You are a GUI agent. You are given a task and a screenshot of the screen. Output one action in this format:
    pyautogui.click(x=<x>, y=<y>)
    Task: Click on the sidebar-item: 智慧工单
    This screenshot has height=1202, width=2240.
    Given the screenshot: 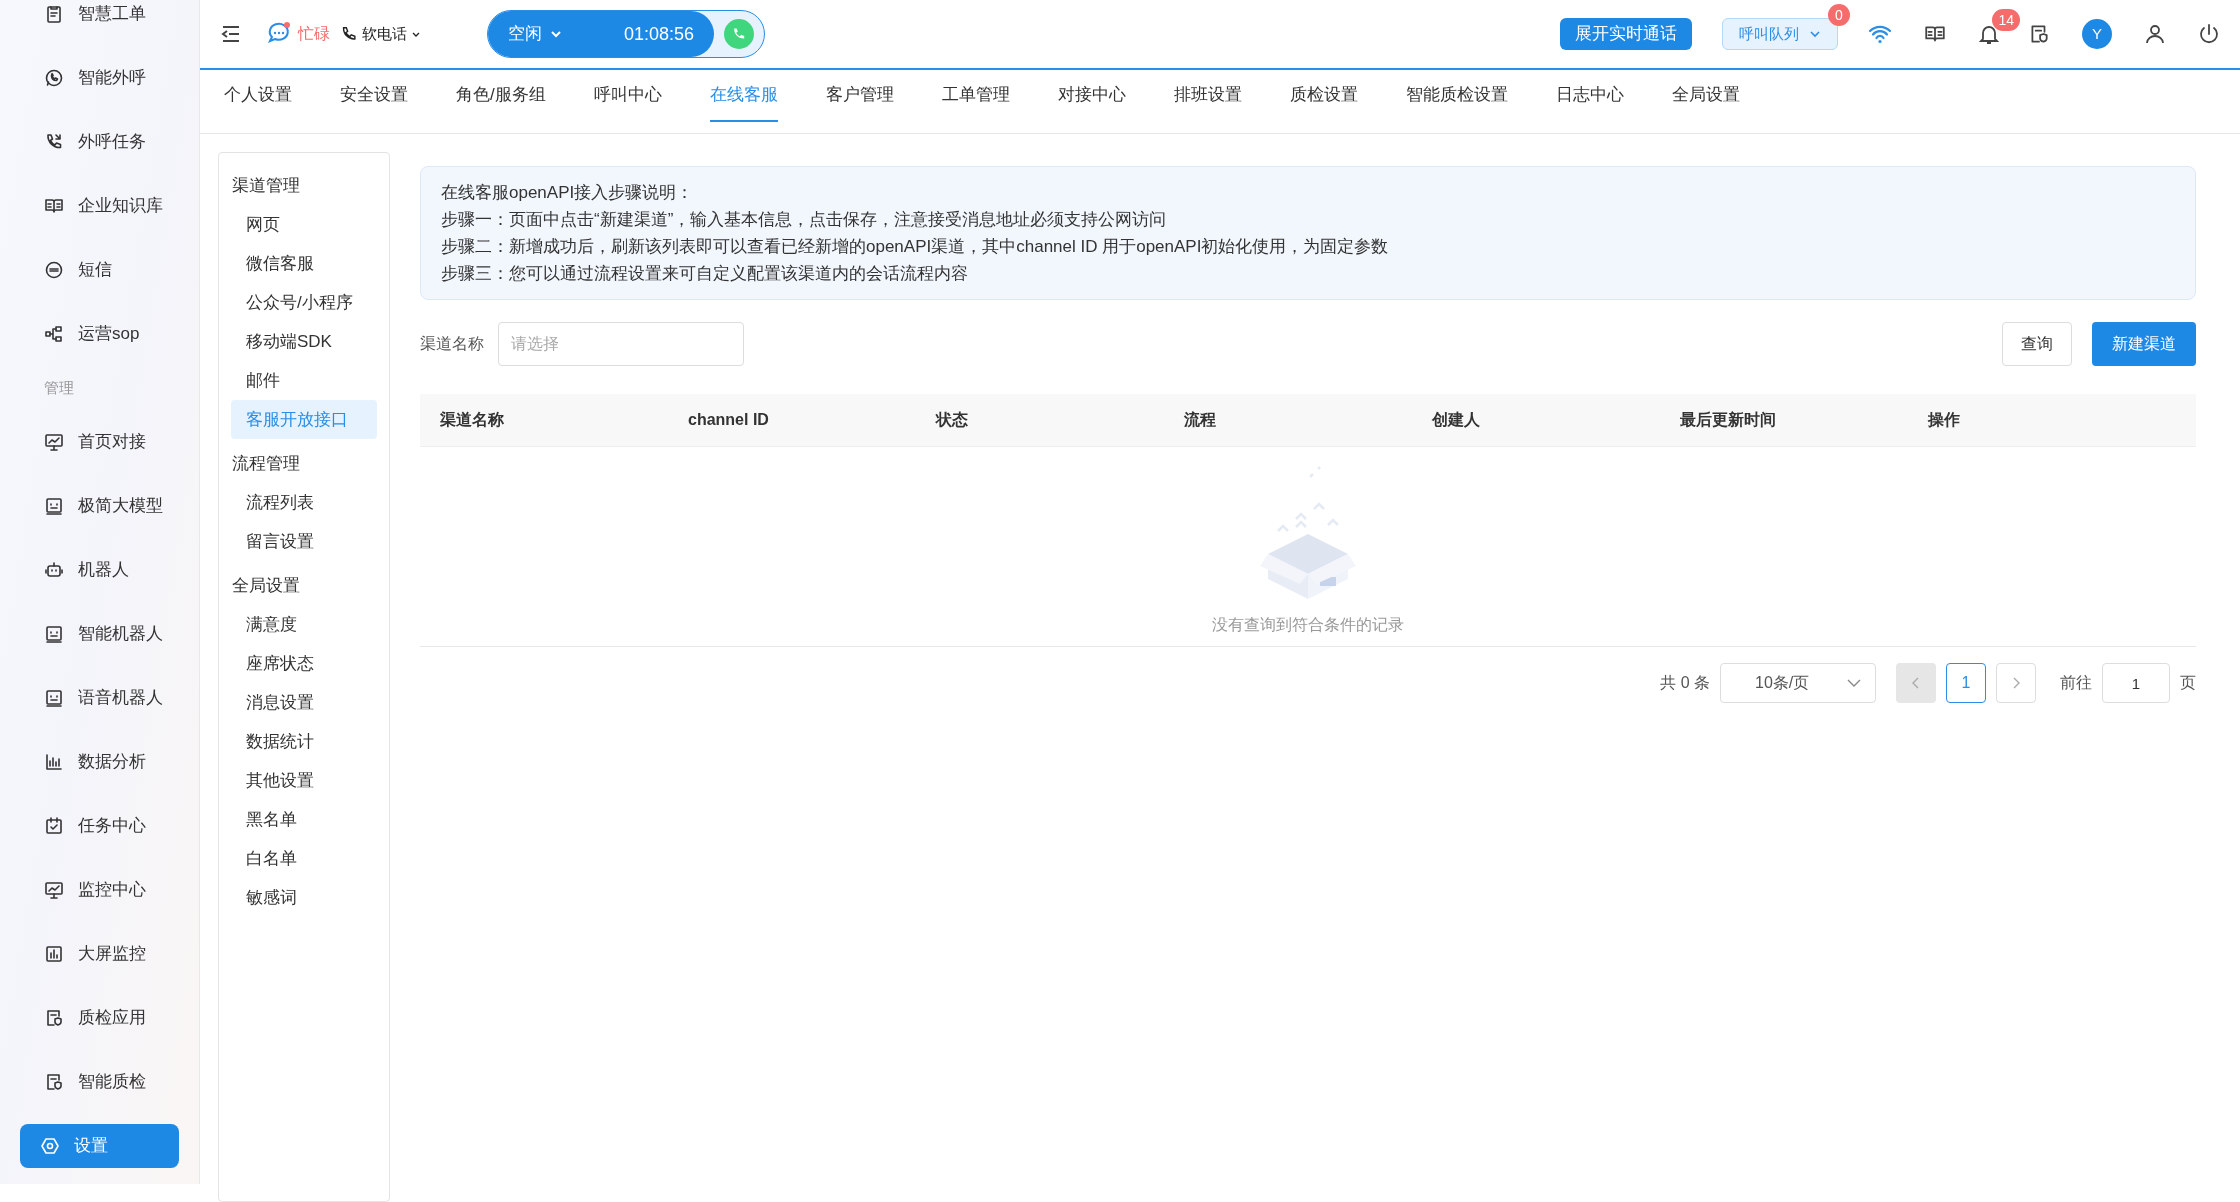 What is the action you would take?
    pyautogui.click(x=99, y=23)
    